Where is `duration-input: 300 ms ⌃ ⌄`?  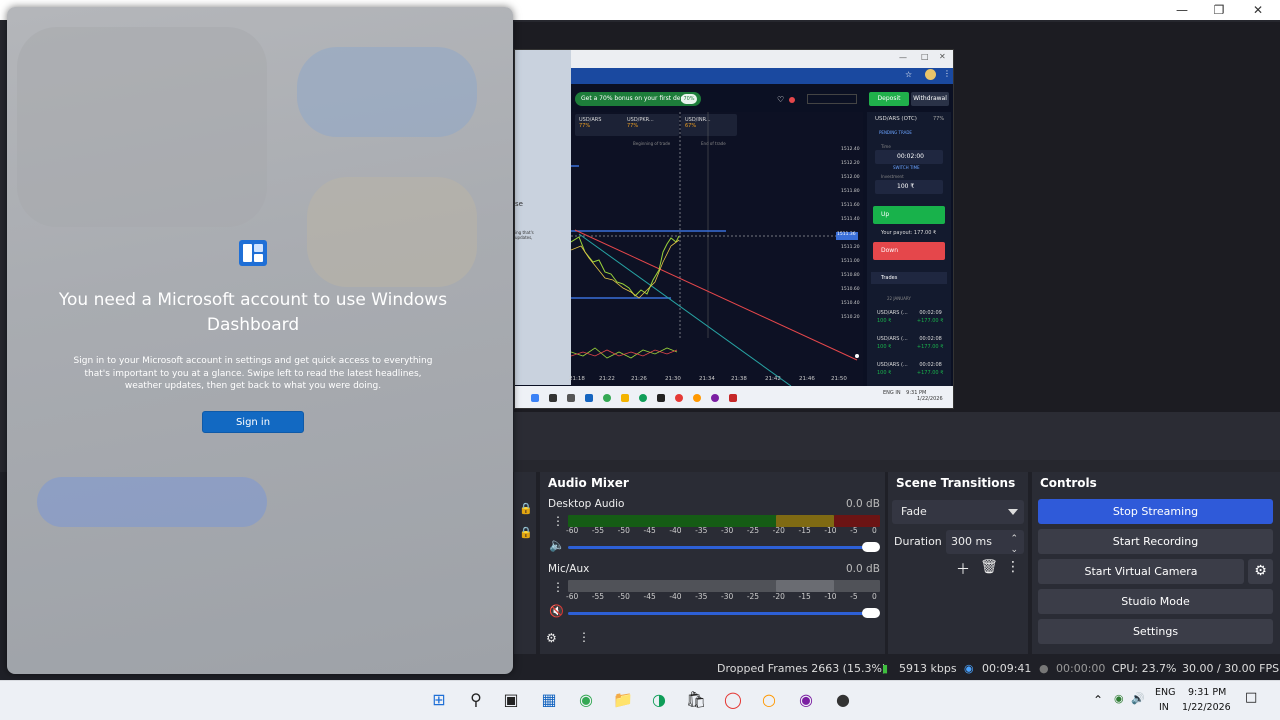 duration-input: 300 ms ⌃ ⌄ is located at coordinates (985, 542).